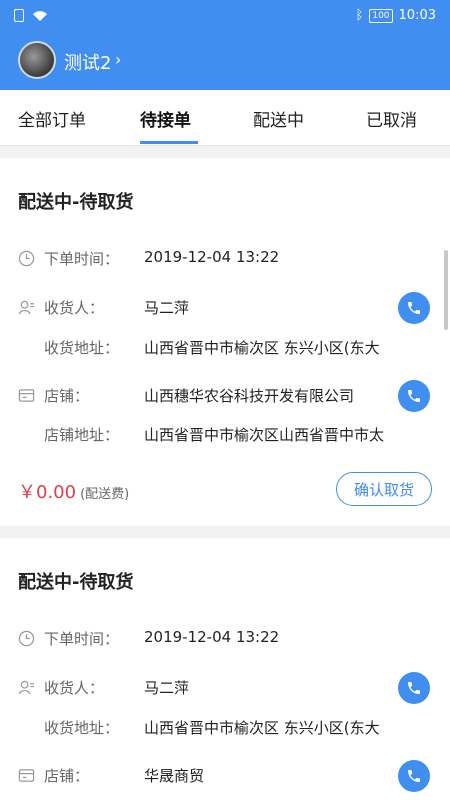 Image resolution: width=450 pixels, height=800 pixels. Describe the element at coordinates (169, 142) in the screenshot. I see `tab-active-indicator` at that location.